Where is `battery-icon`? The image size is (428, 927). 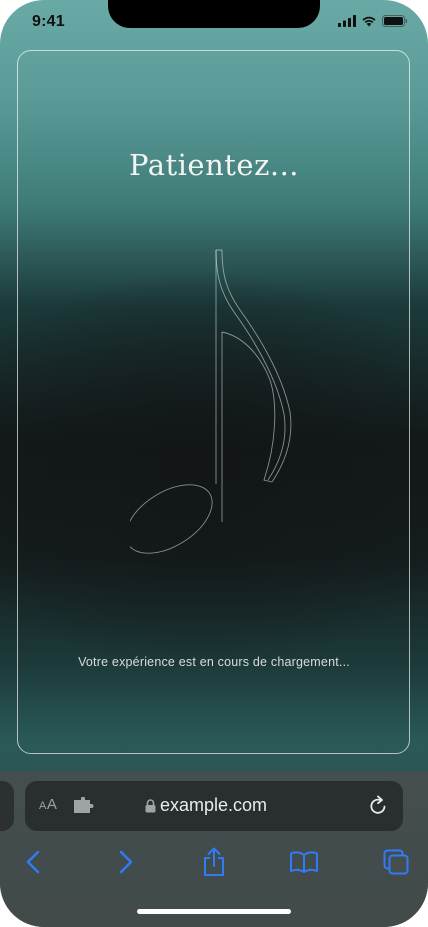
battery-icon is located at coordinates (395, 21).